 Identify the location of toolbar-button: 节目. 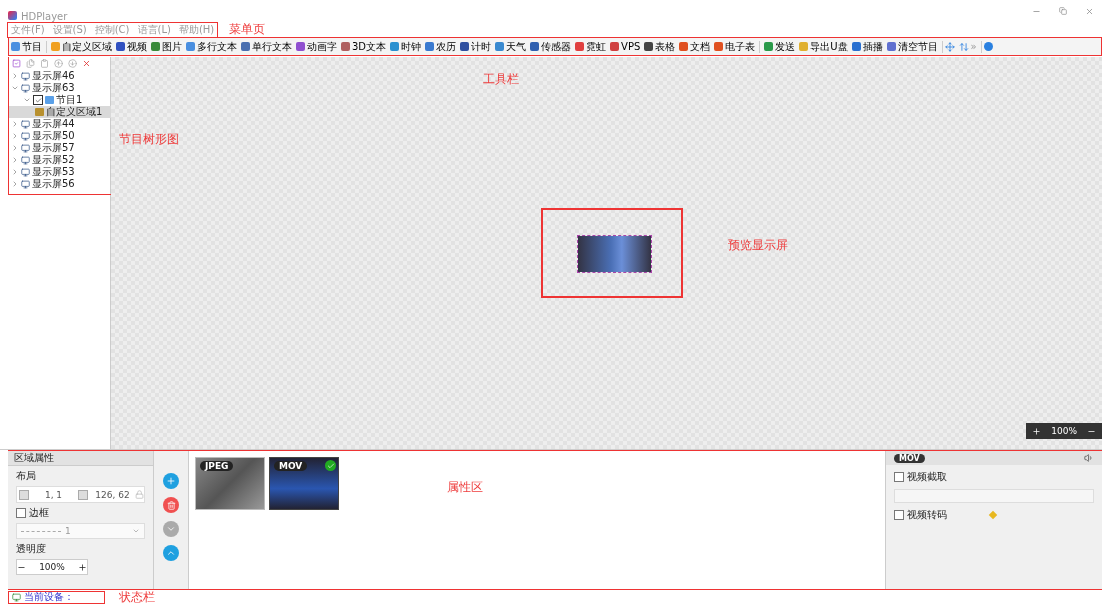
(26, 46).